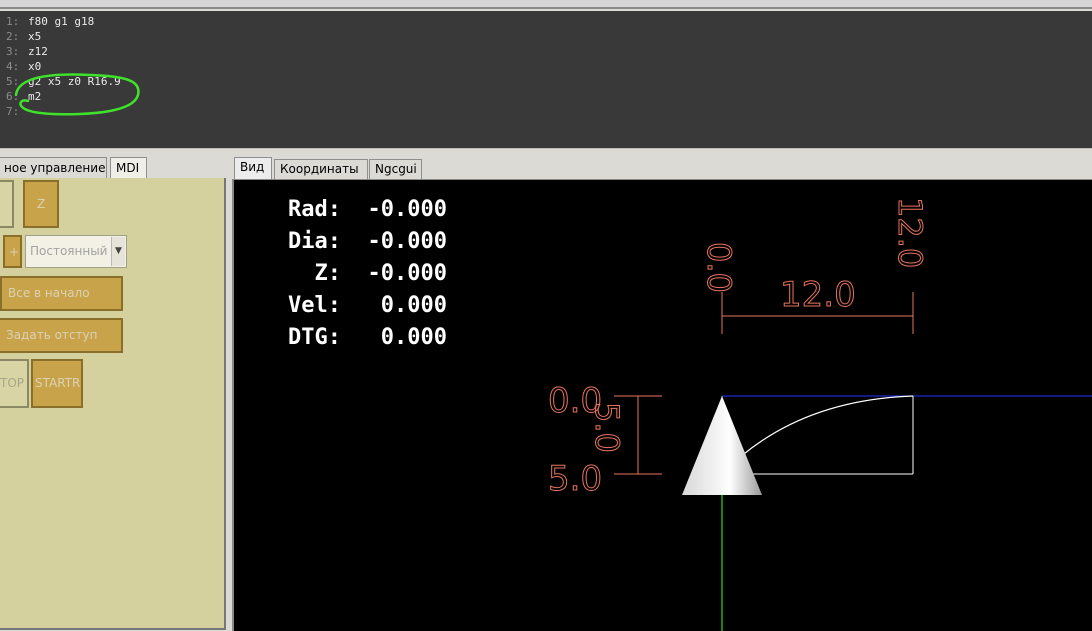  What do you see at coordinates (38, 51) in the screenshot?
I see `line-text: z12` at bounding box center [38, 51].